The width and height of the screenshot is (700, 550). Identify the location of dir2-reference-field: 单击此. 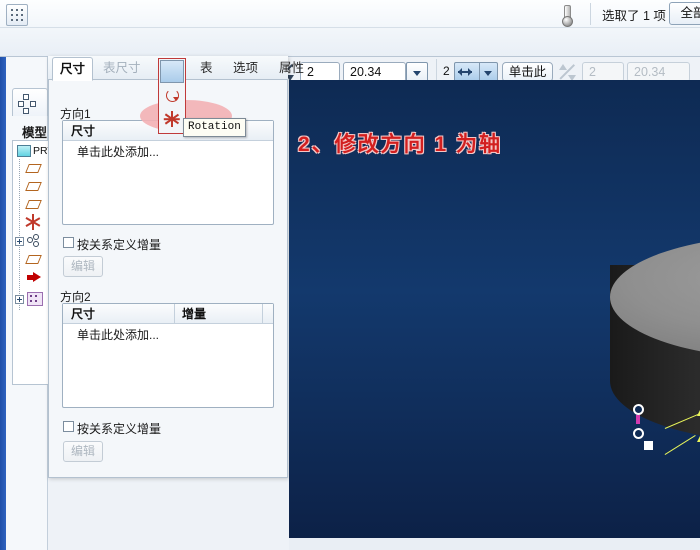
(527, 72).